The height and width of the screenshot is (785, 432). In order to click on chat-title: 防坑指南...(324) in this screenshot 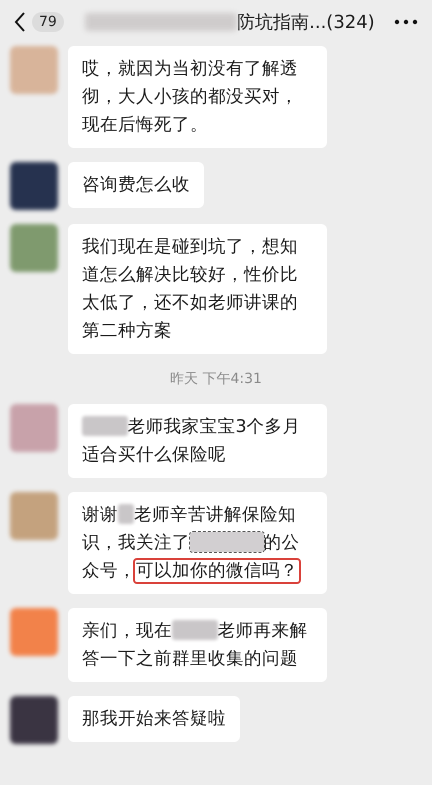, I will do `click(306, 22)`.